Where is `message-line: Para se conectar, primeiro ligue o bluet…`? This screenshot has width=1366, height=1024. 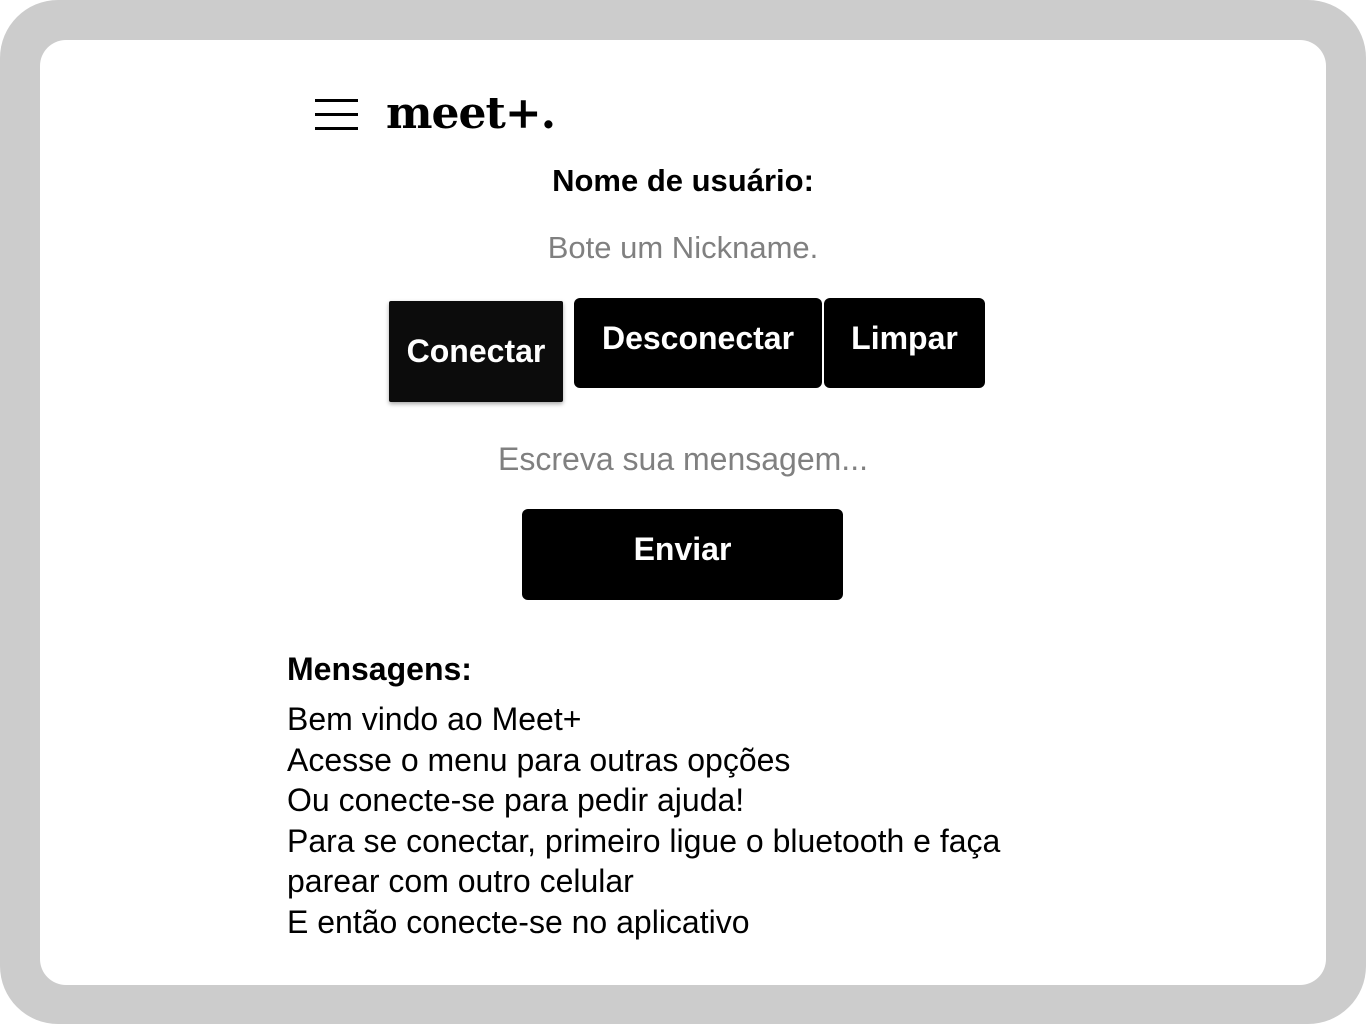
message-line: Para se conectar, primeiro ligue o bluet… is located at coordinates (644, 861).